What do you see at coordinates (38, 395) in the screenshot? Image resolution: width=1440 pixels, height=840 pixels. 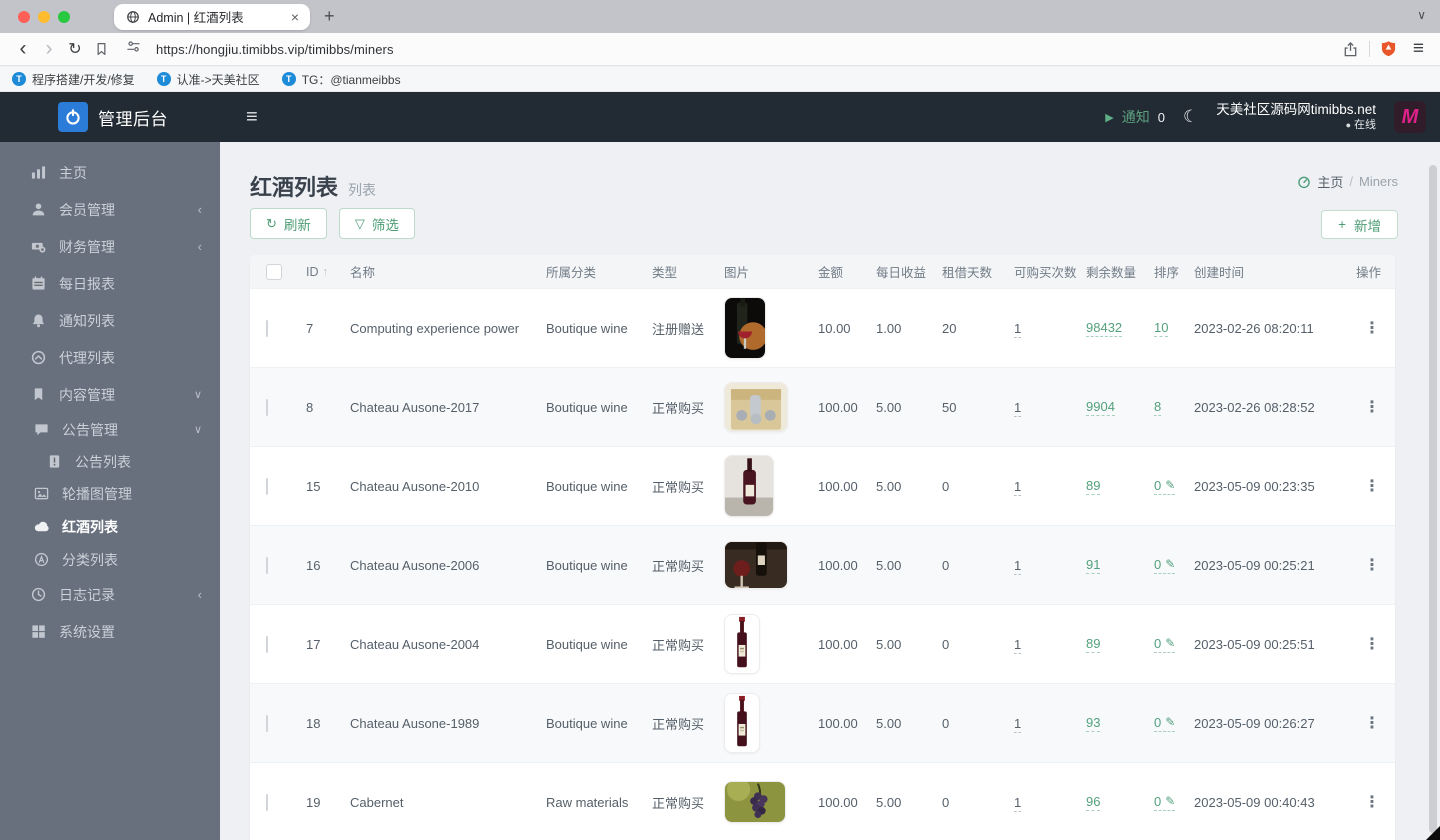 I see `bookmark-icon` at bounding box center [38, 395].